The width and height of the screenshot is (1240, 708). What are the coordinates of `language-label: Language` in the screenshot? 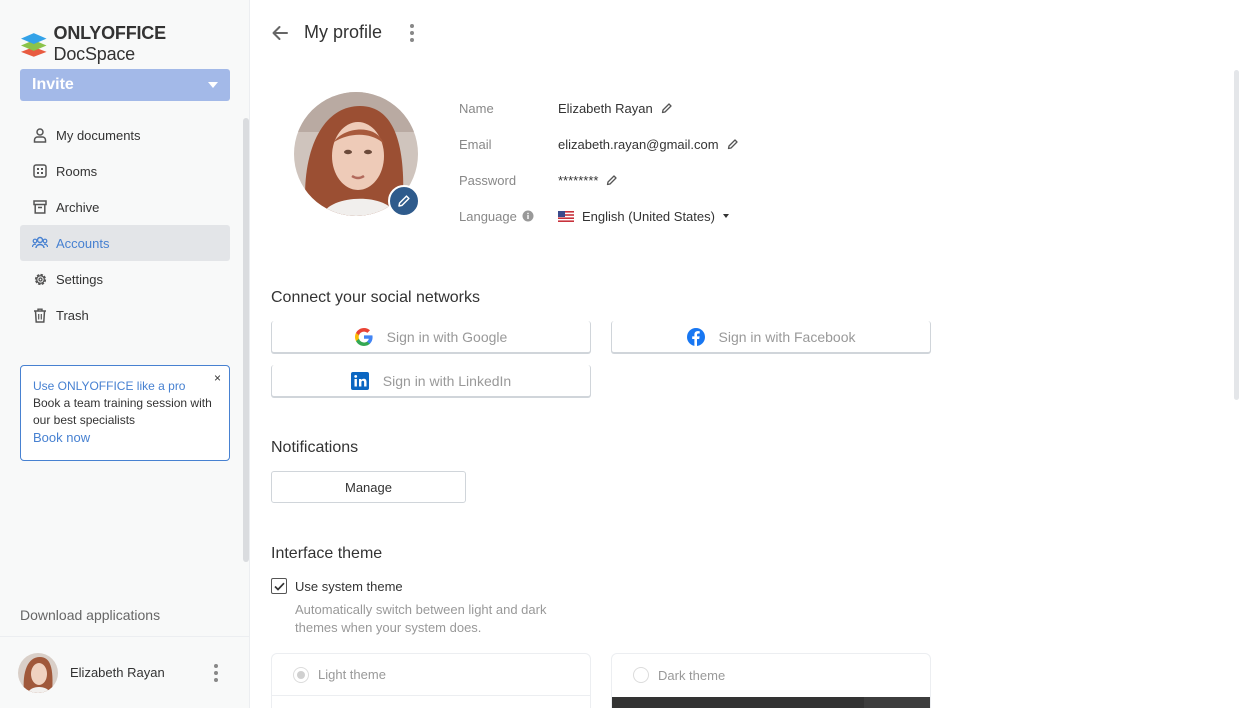 It's located at (488, 216).